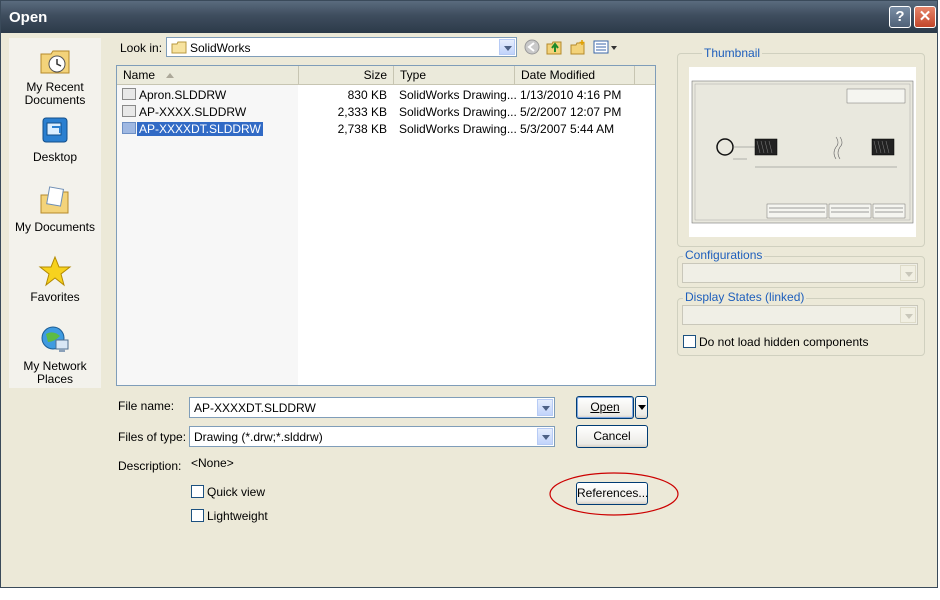  Describe the element at coordinates (141, 48) in the screenshot. I see `look-in-label: Look in:` at that location.